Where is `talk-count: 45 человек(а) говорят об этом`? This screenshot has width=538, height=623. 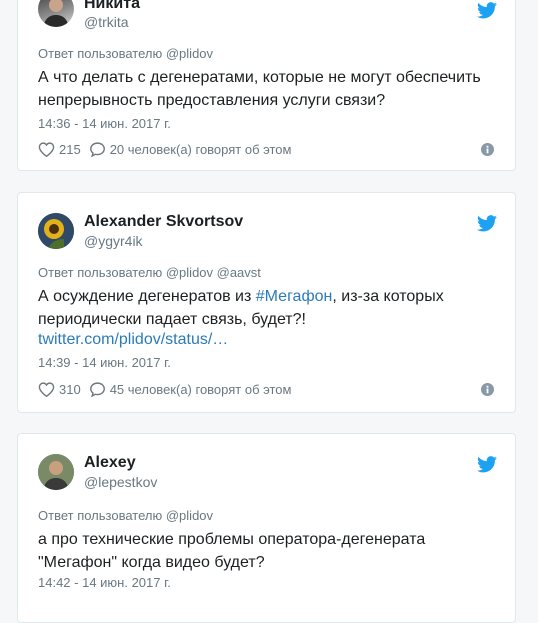 talk-count: 45 человек(а) говорят об этом is located at coordinates (201, 389).